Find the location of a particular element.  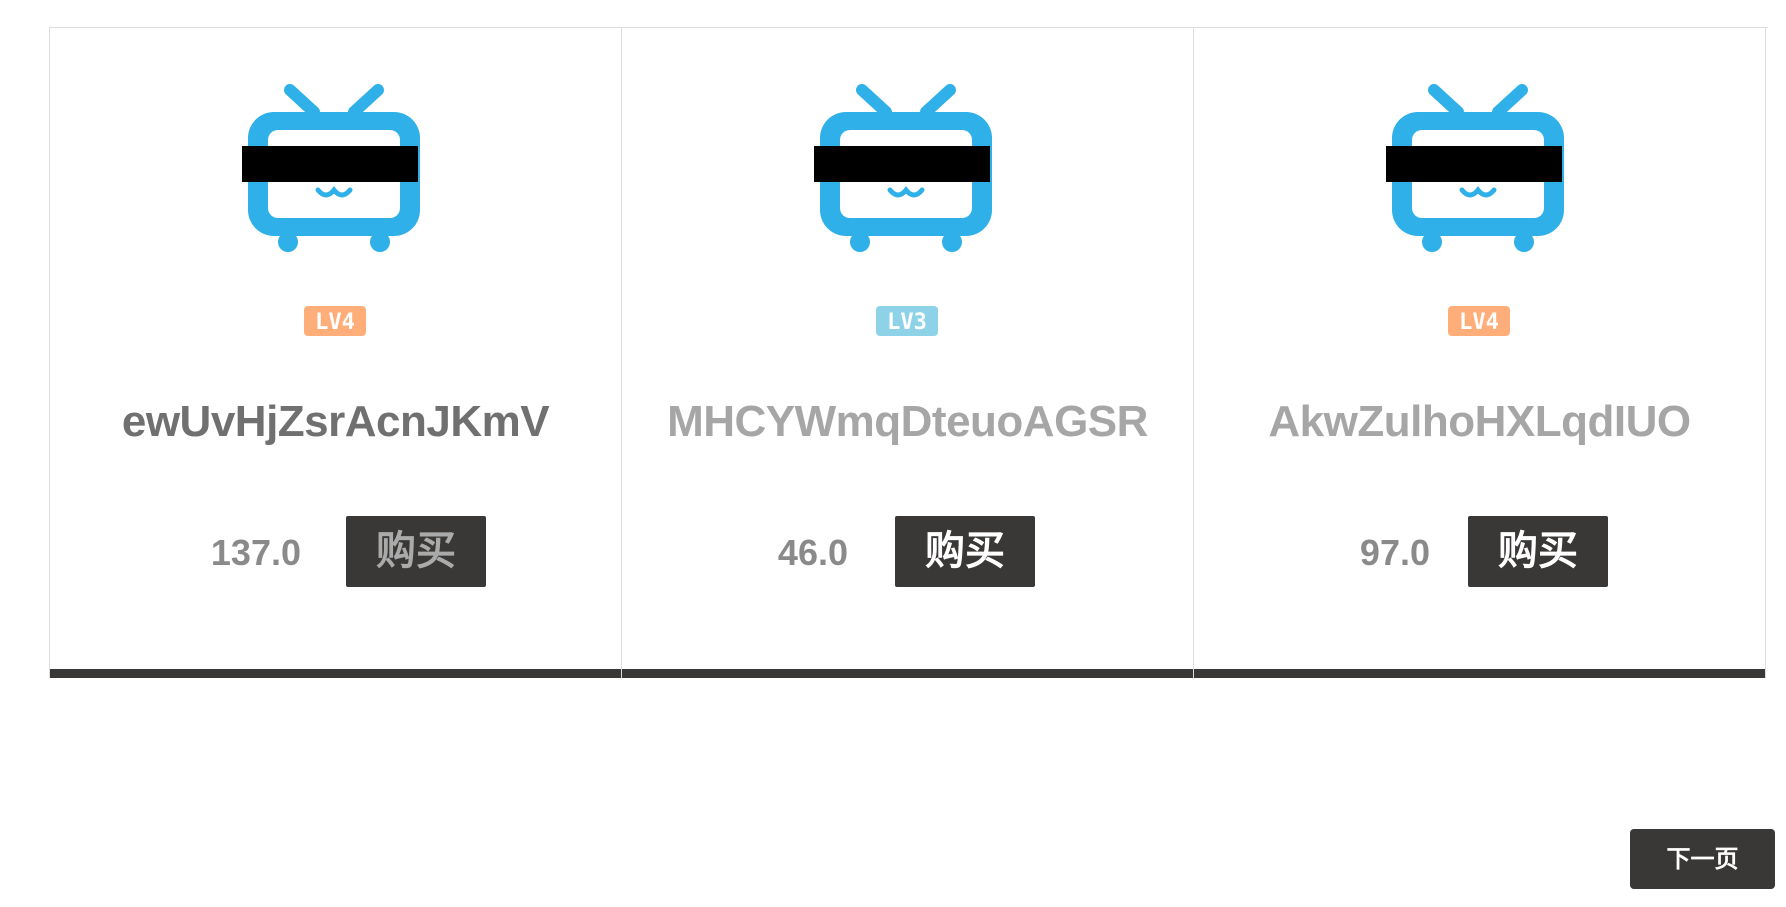

price: 46.0 is located at coordinates (812, 552).